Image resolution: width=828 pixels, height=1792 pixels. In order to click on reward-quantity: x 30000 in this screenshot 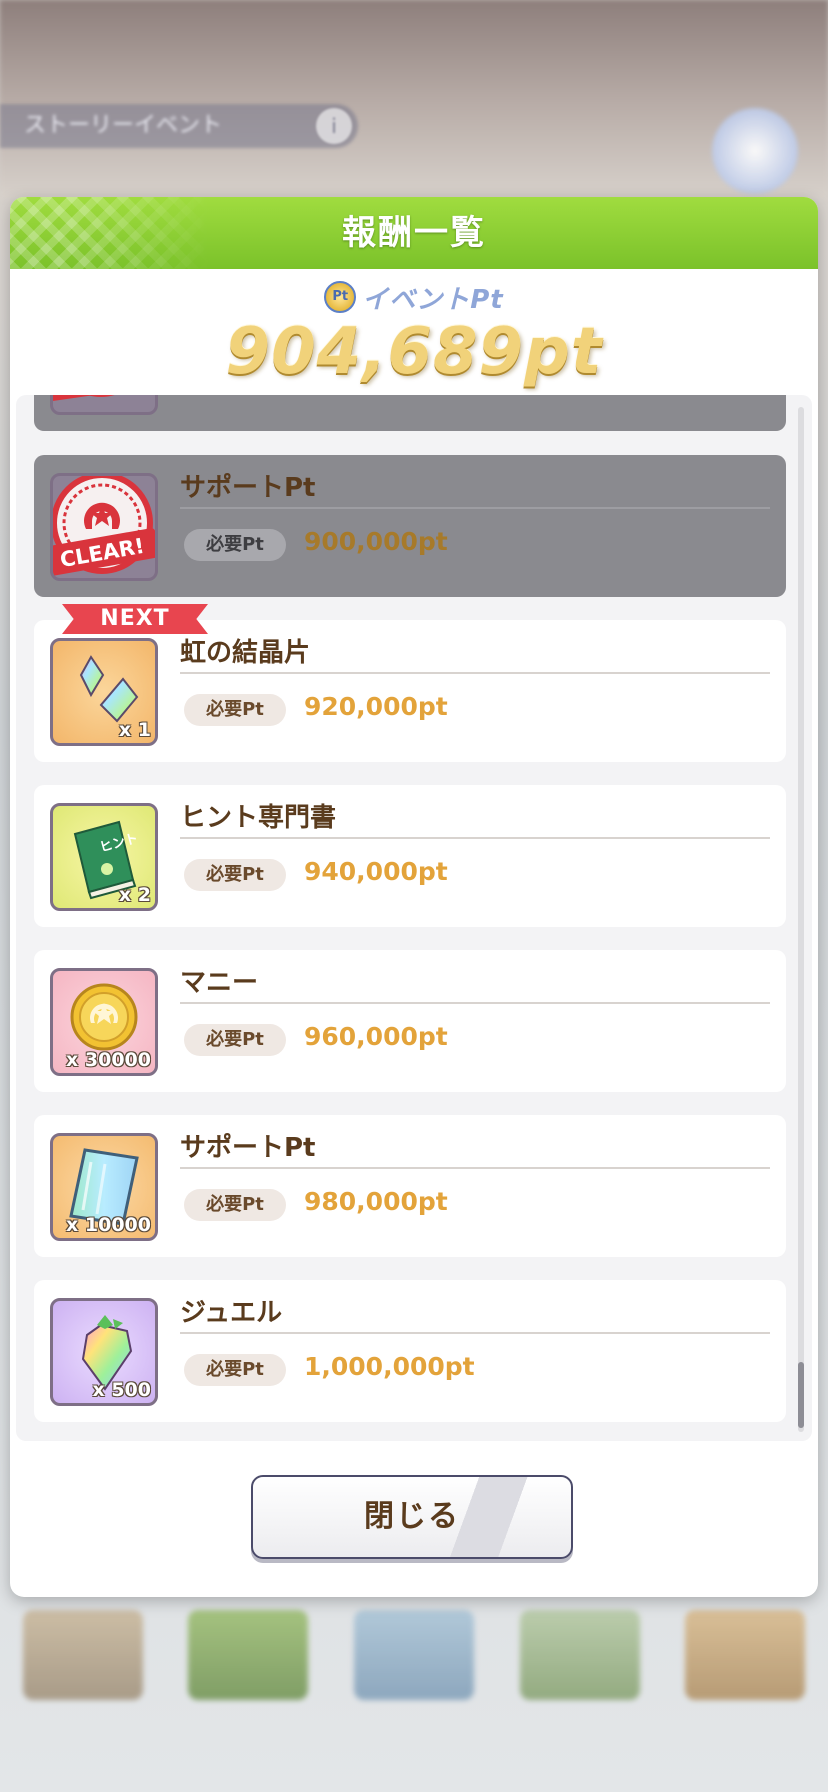, I will do `click(108, 1060)`.